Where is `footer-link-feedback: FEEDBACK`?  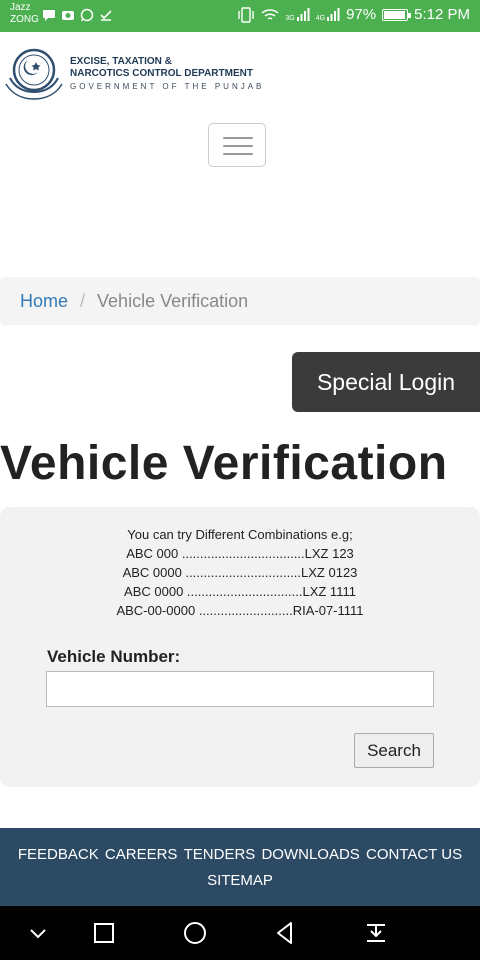
footer-link-feedback: FEEDBACK is located at coordinates (58, 854).